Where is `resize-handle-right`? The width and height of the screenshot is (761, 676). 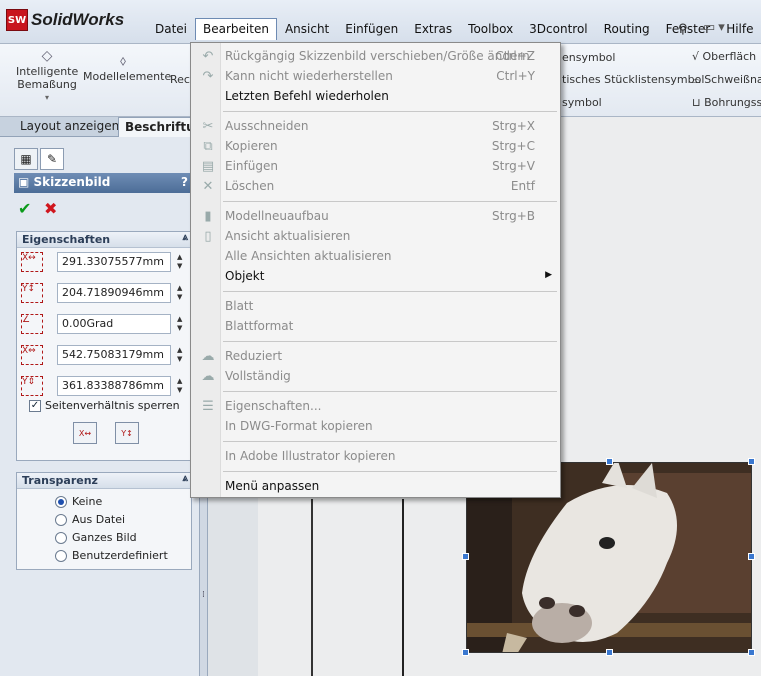 resize-handle-right is located at coordinates (751, 556).